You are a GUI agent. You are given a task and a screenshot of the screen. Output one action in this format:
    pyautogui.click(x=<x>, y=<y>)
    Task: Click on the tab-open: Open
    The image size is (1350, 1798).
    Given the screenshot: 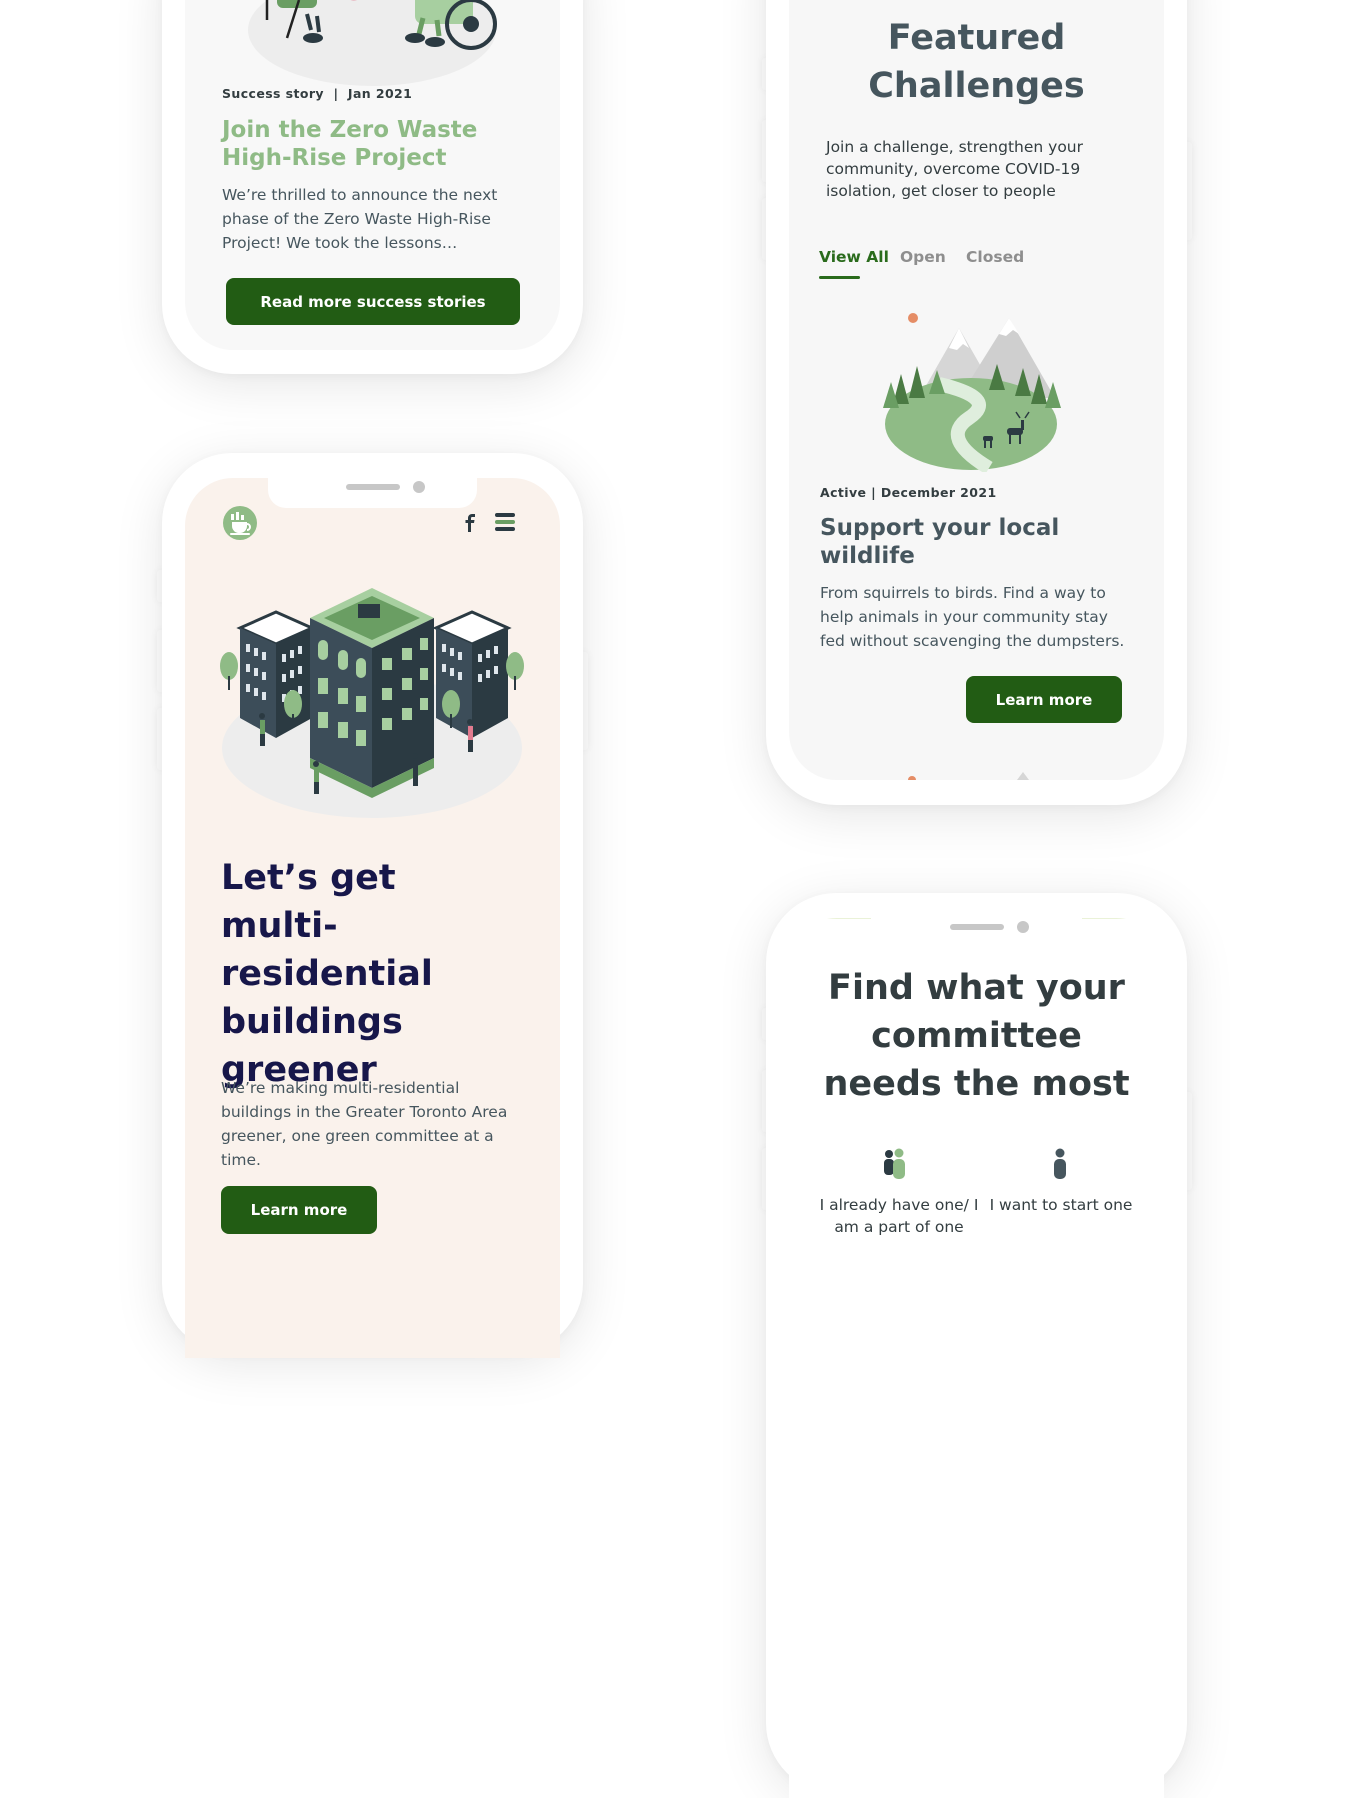 What is the action you would take?
    pyautogui.click(x=923, y=257)
    